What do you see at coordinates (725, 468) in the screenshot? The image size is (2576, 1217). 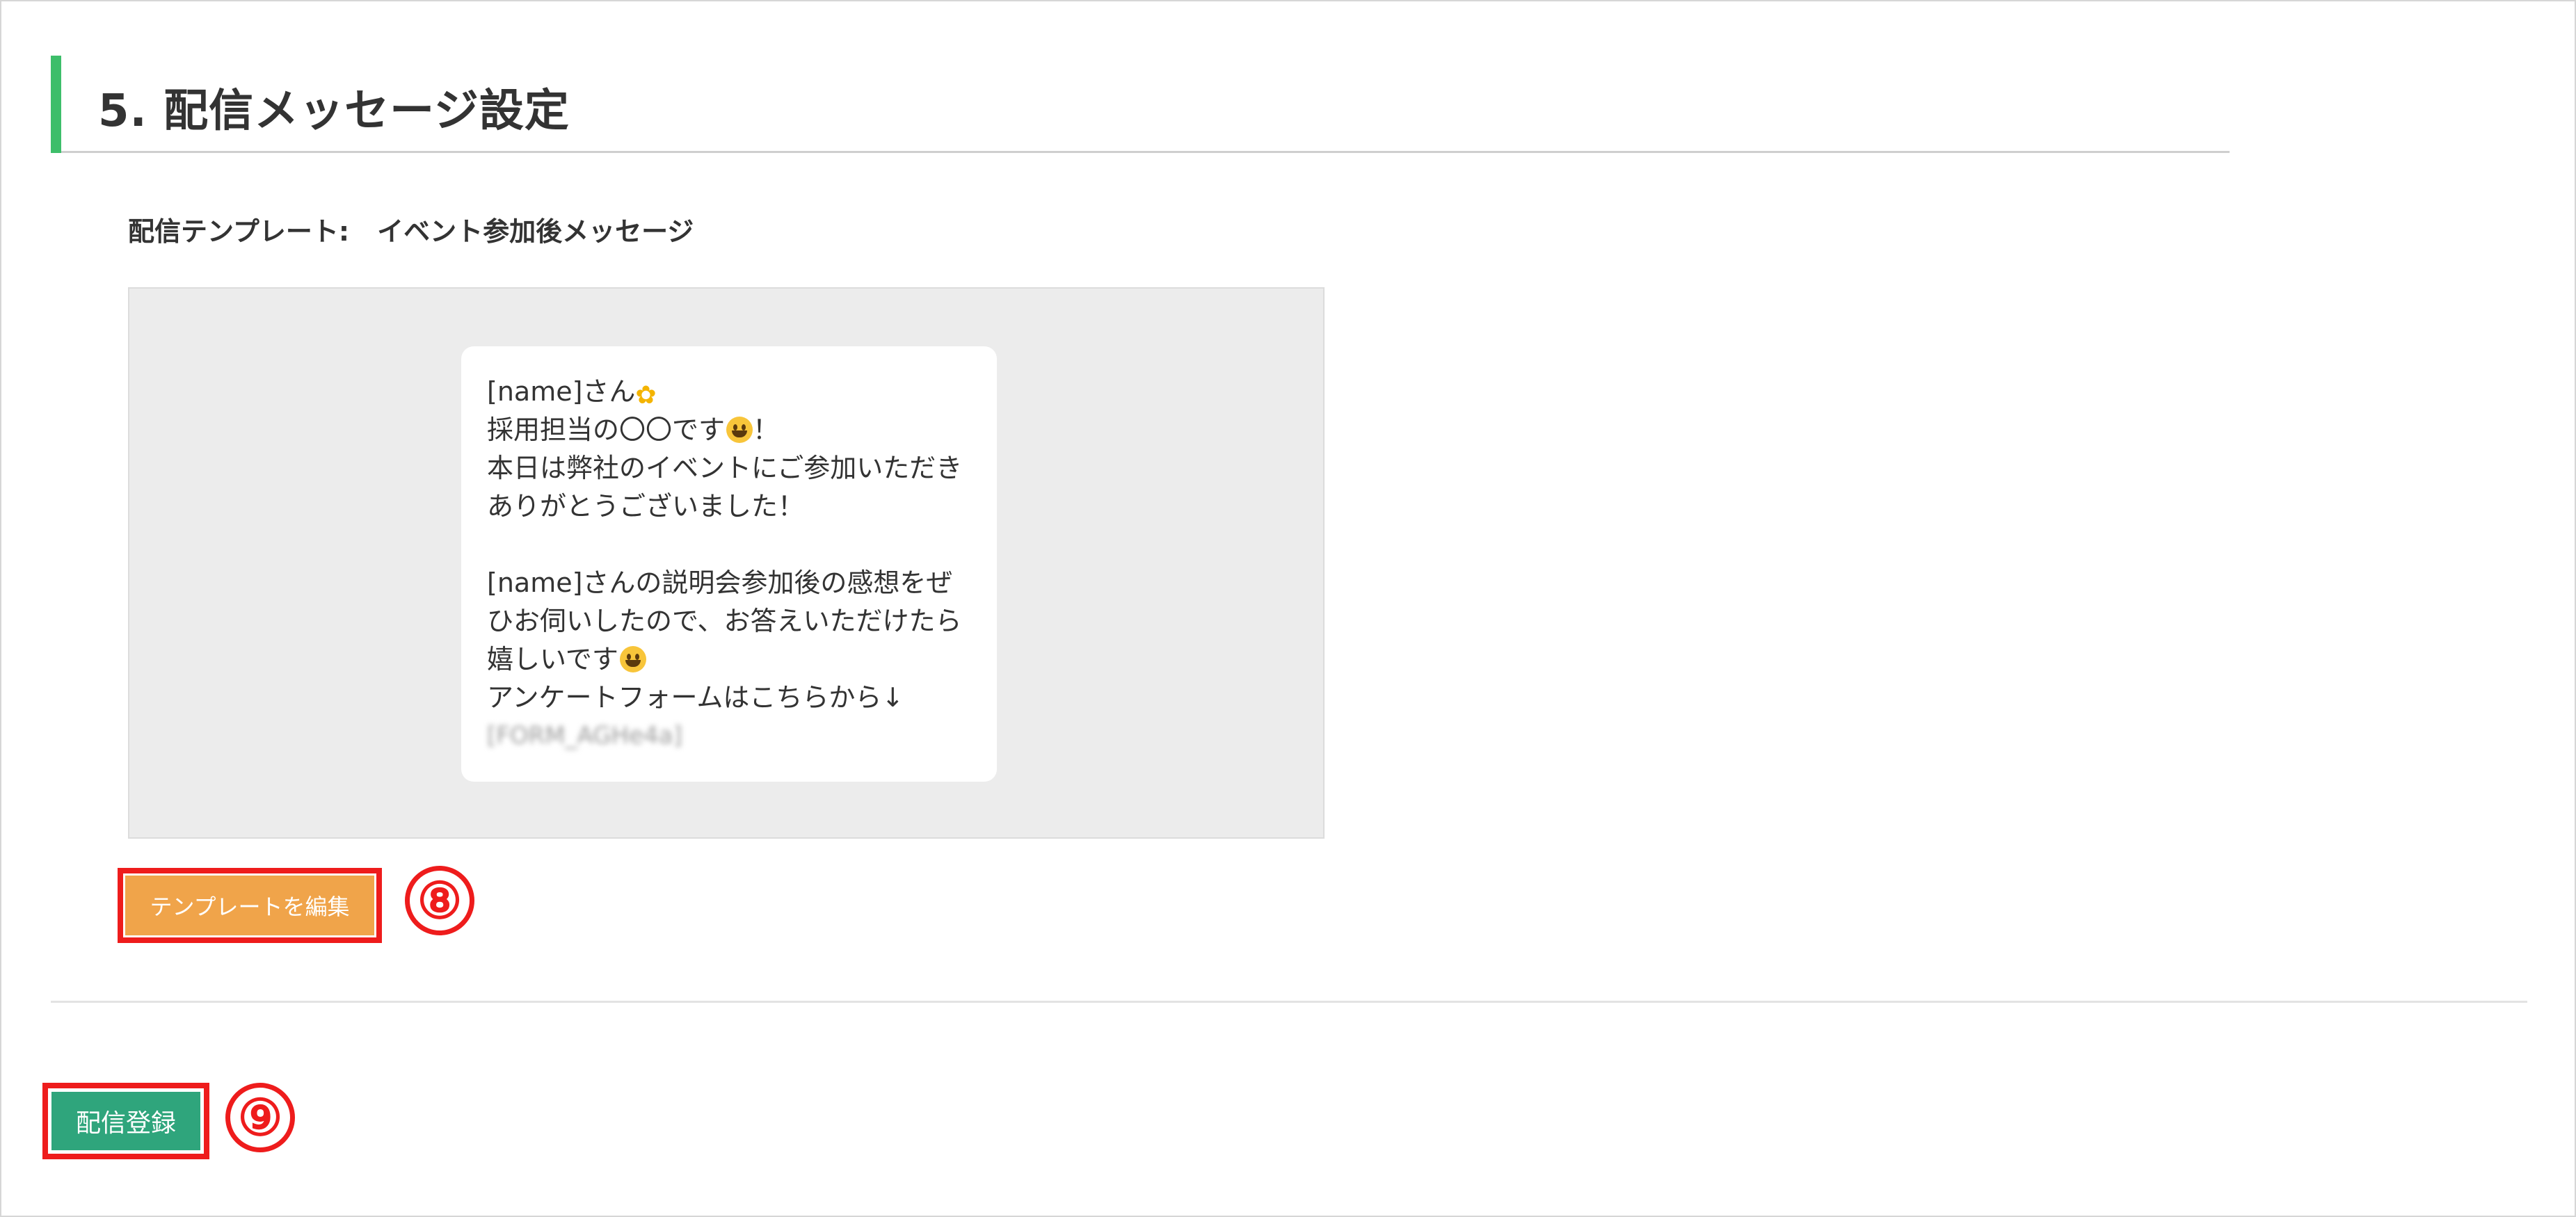 I see `message-line: 本日は弊社のイベントにご参加いただき` at bounding box center [725, 468].